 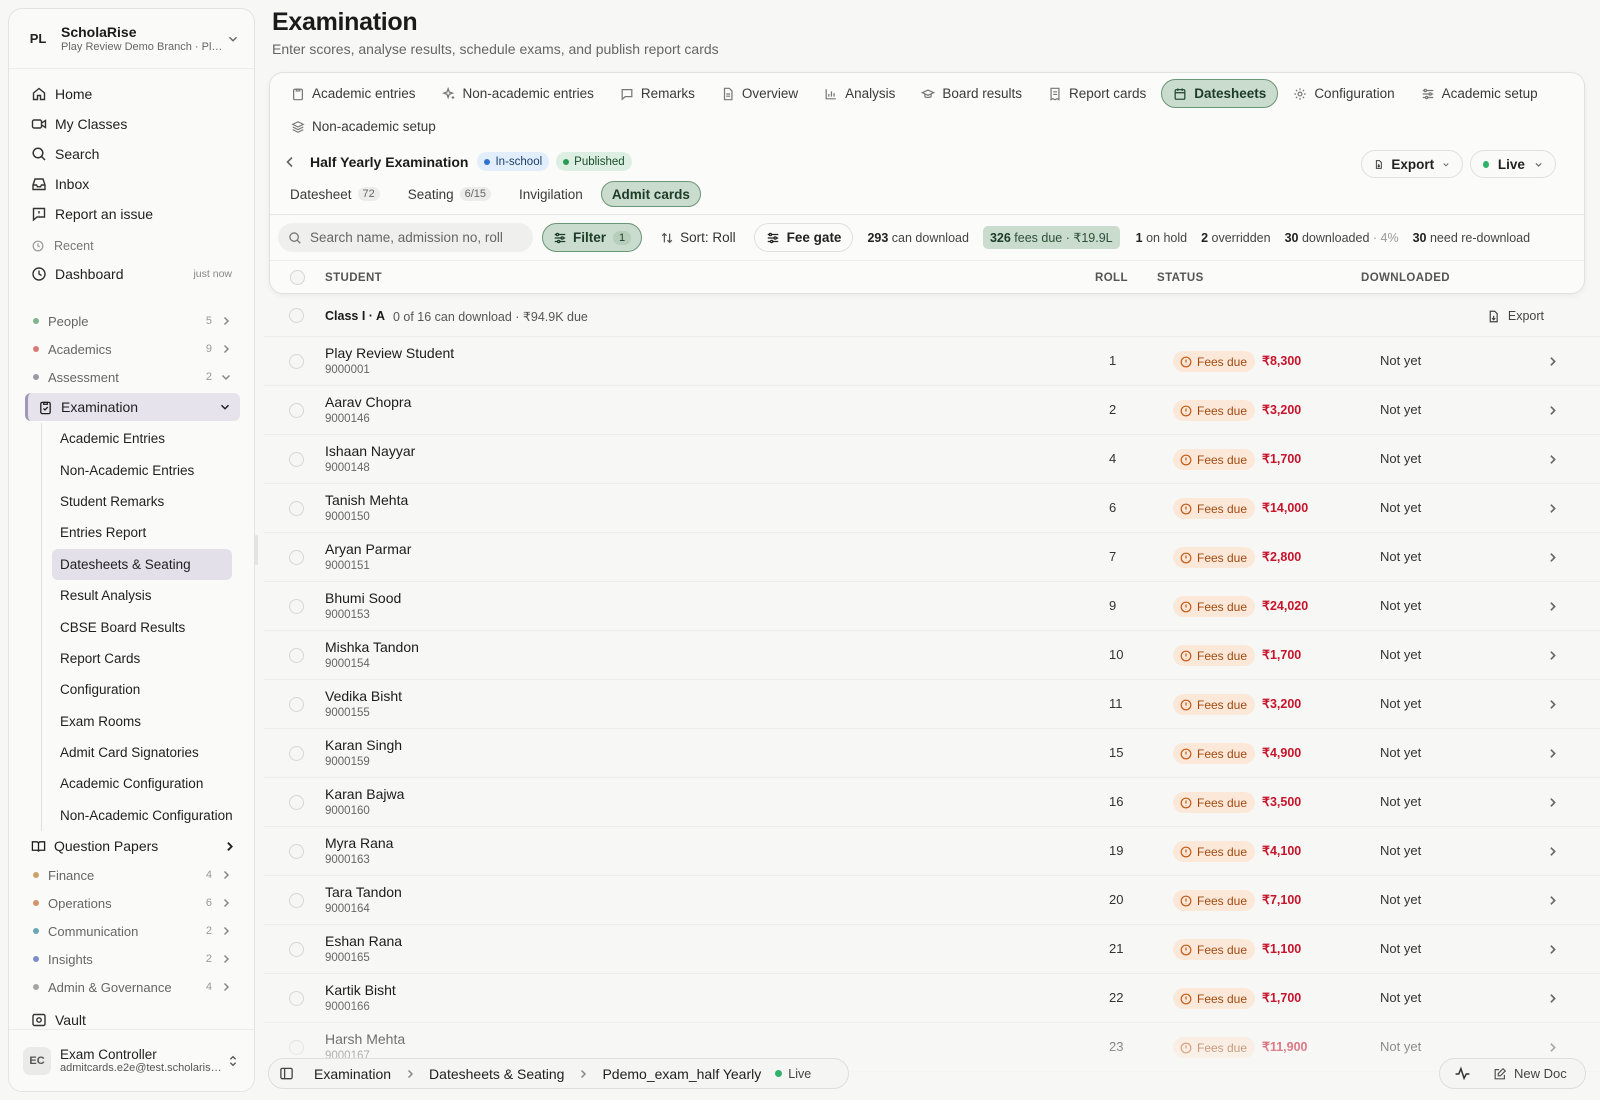 I want to click on stat-fees-due: 326 fees due · ₹19.9L, so click(x=1051, y=237).